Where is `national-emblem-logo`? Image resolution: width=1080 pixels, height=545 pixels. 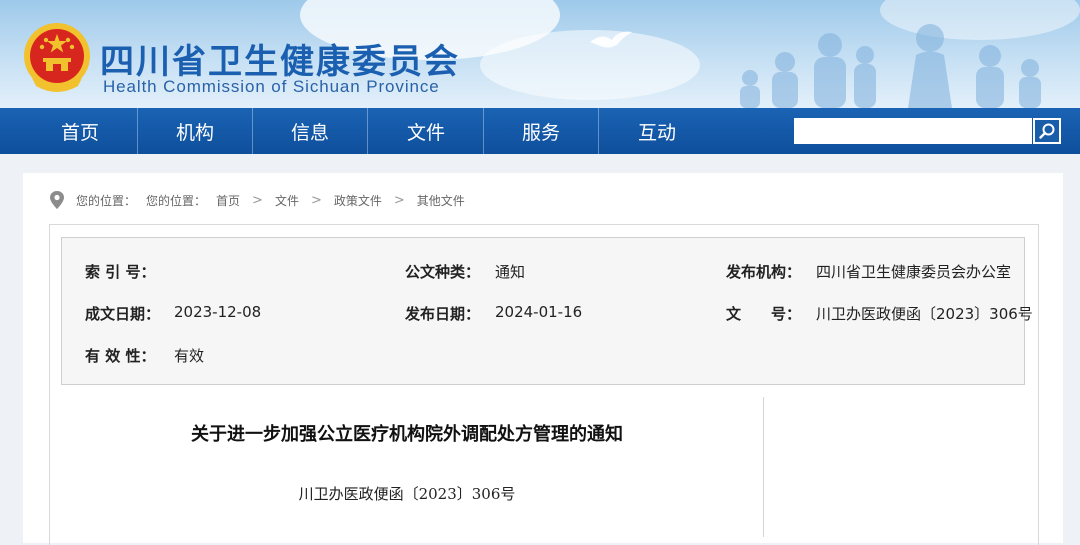
national-emblem-logo is located at coordinates (57, 57).